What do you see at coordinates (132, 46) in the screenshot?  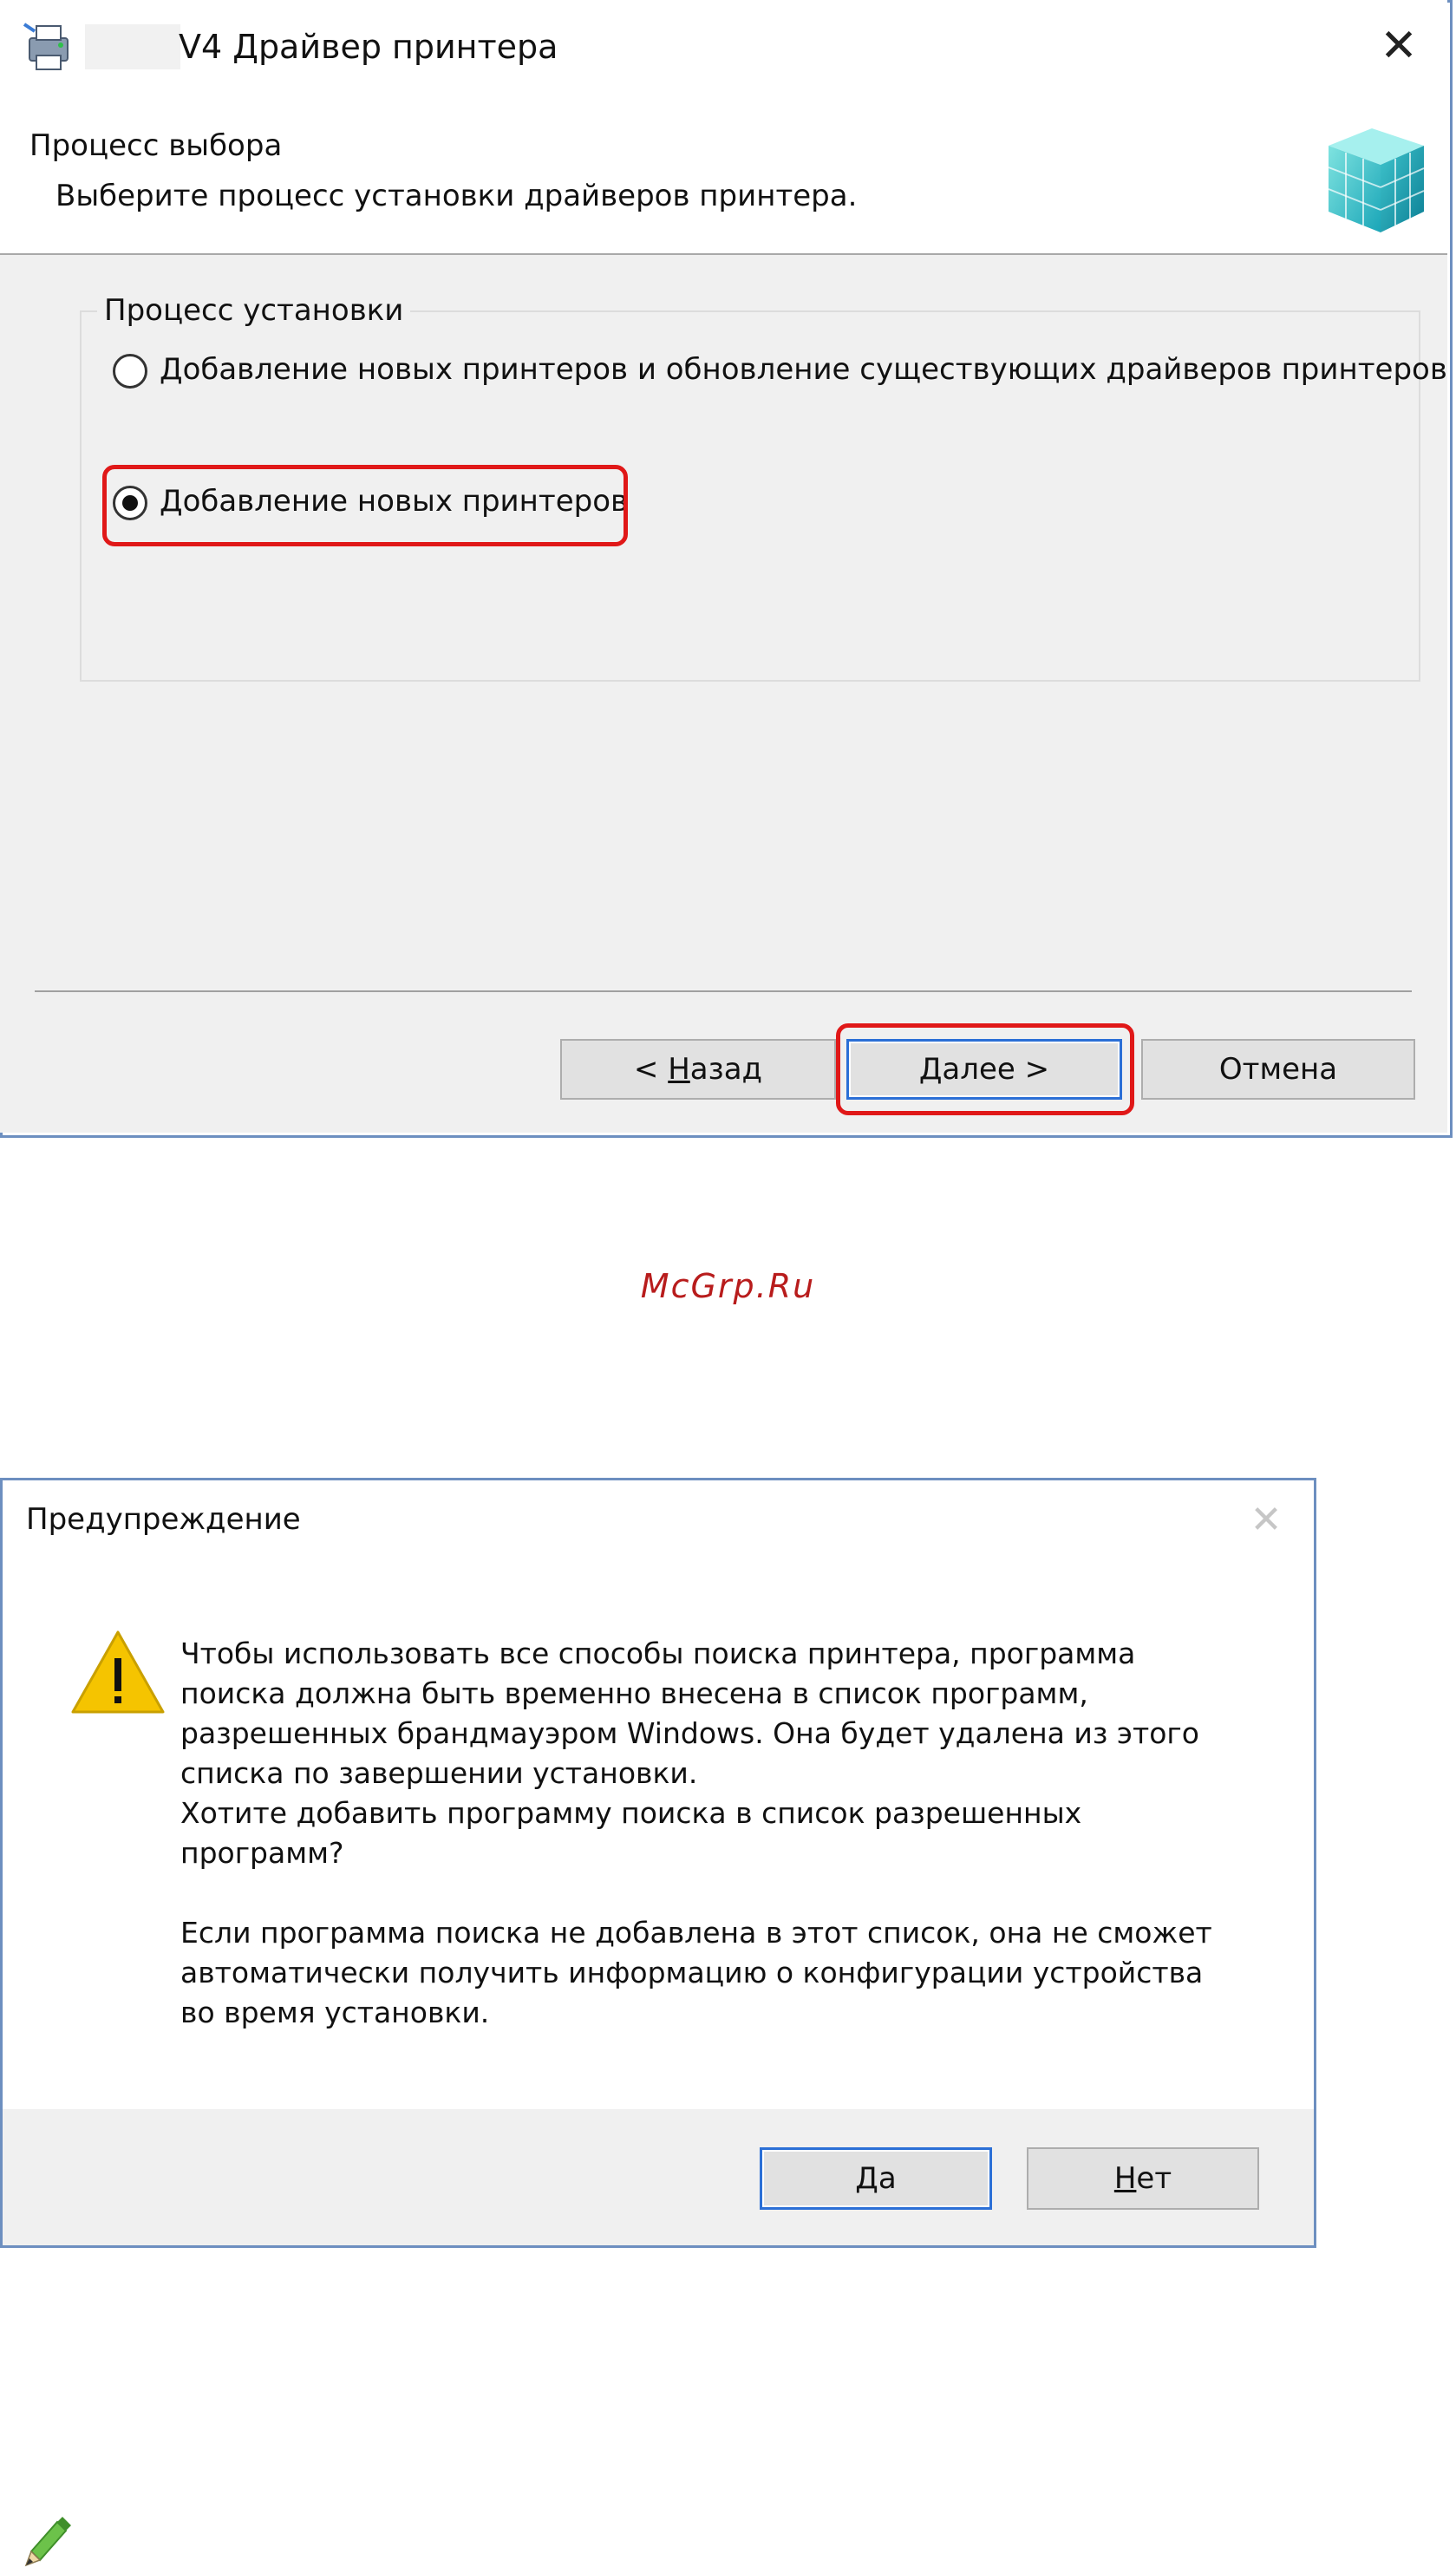 I see `redacted-brand-area` at bounding box center [132, 46].